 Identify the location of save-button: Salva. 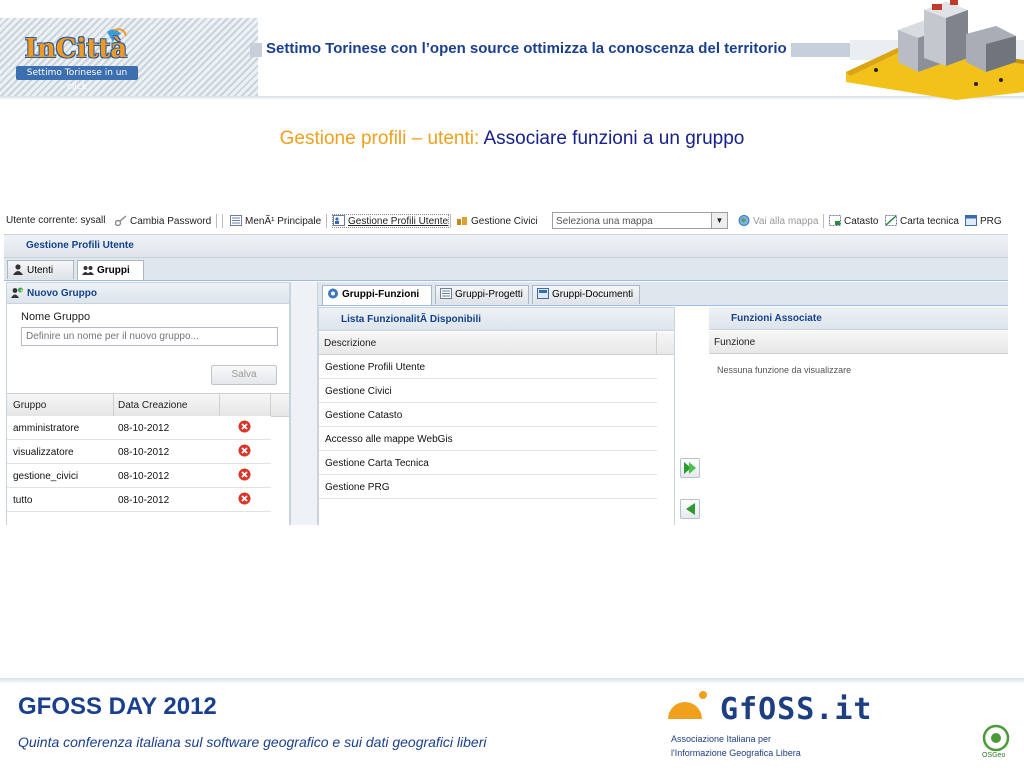
(244, 375).